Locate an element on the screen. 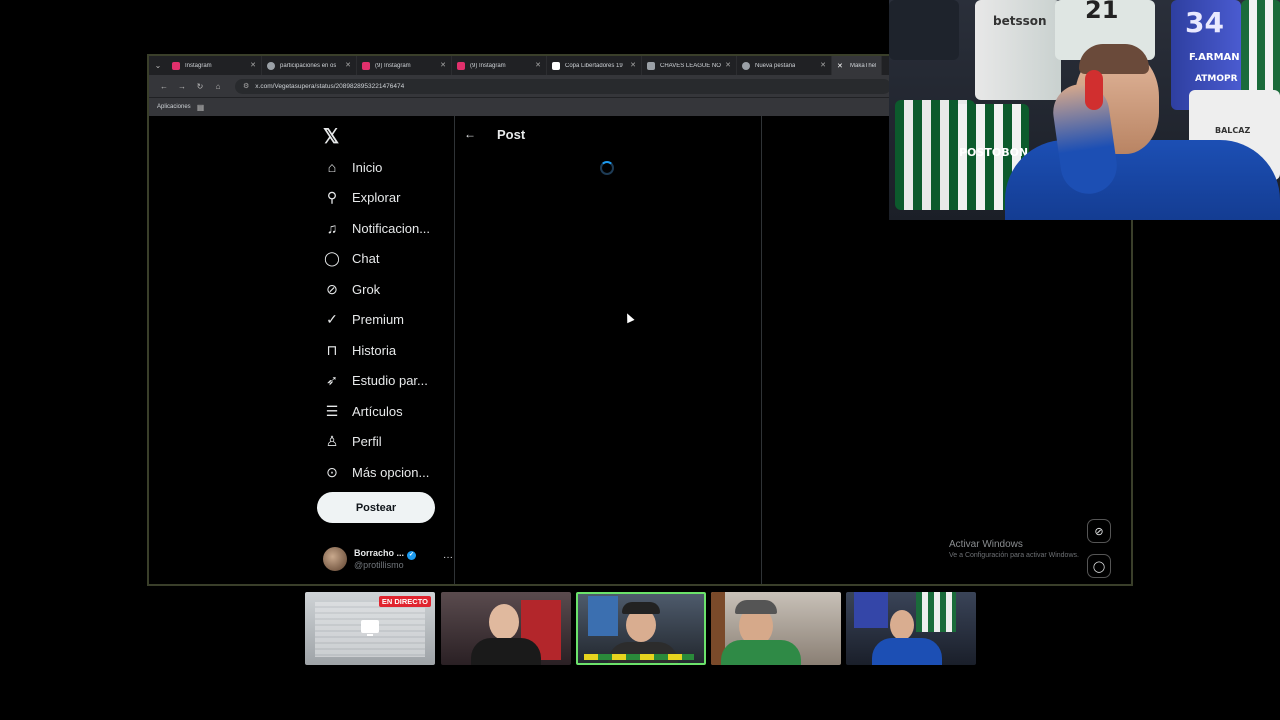 This screenshot has width=1280, height=720. live-badge: EN DIRECTO is located at coordinates (404, 601).